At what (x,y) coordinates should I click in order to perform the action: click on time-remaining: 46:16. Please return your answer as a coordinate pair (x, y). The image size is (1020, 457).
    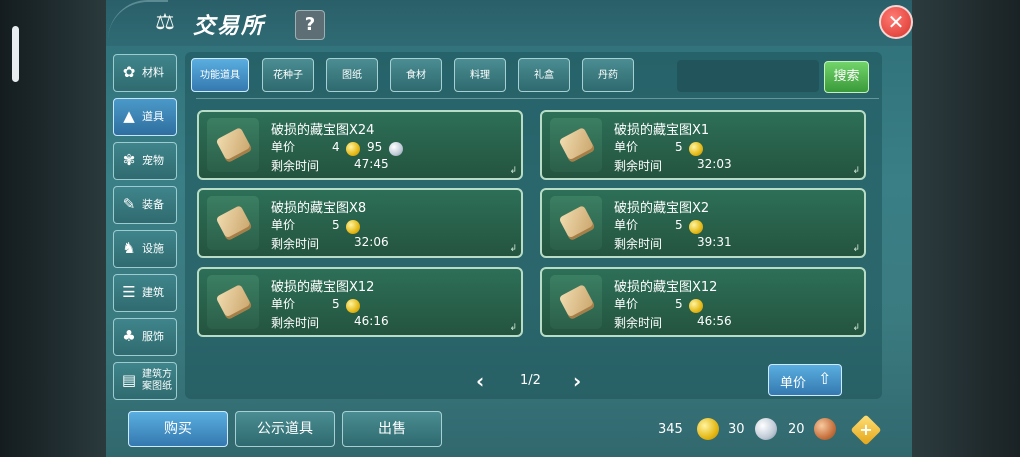
    Looking at the image, I should click on (371, 321).